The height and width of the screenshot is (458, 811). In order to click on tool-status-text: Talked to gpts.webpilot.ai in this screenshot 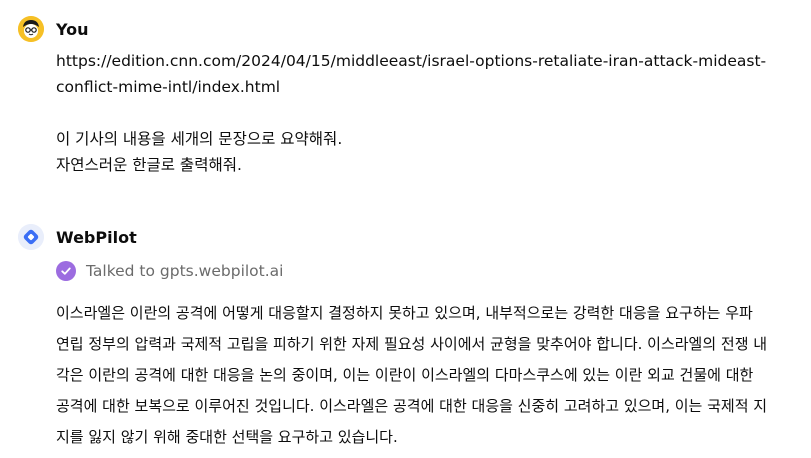, I will do `click(185, 271)`.